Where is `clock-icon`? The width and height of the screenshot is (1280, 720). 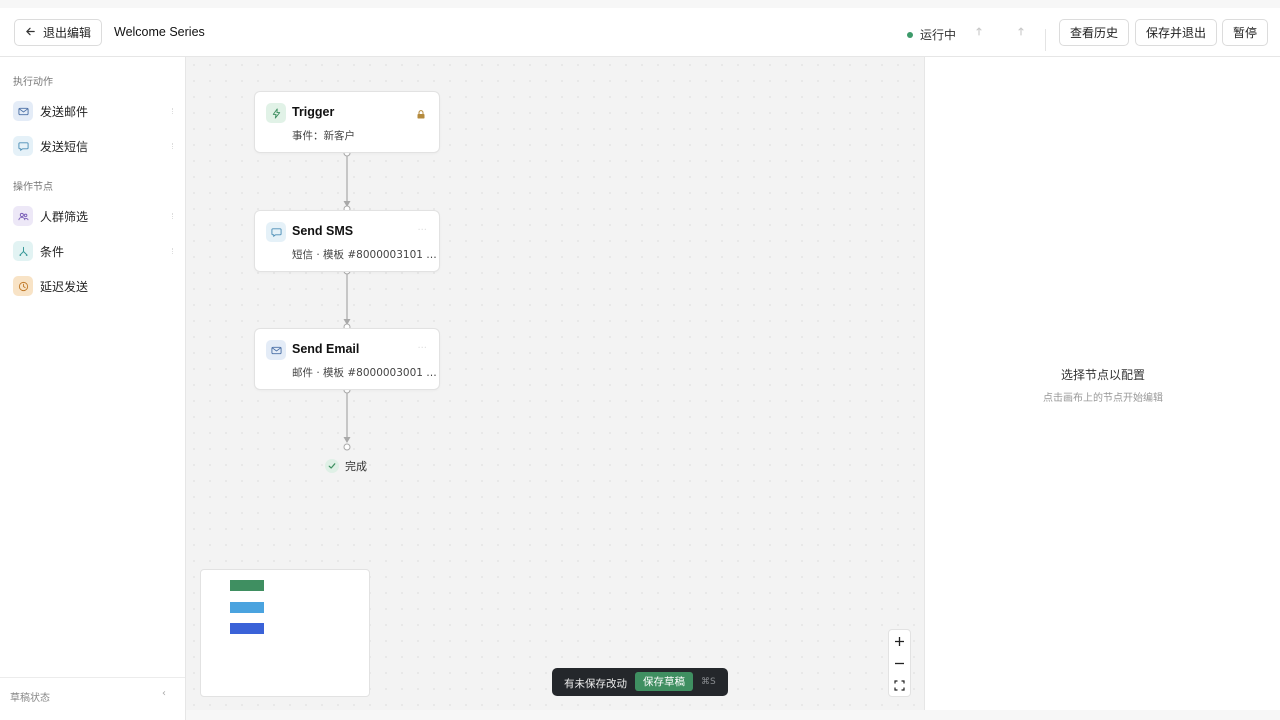 clock-icon is located at coordinates (23, 286).